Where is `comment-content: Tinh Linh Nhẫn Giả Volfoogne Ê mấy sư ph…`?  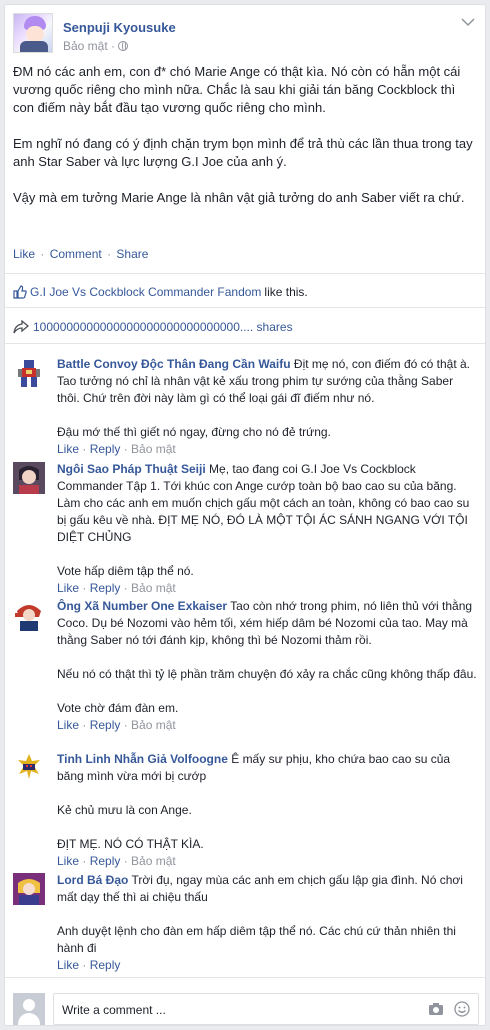
comment-content: Tinh Linh Nhẫn Giả Volfoogne Ê mấy sư ph… is located at coordinates (268, 810).